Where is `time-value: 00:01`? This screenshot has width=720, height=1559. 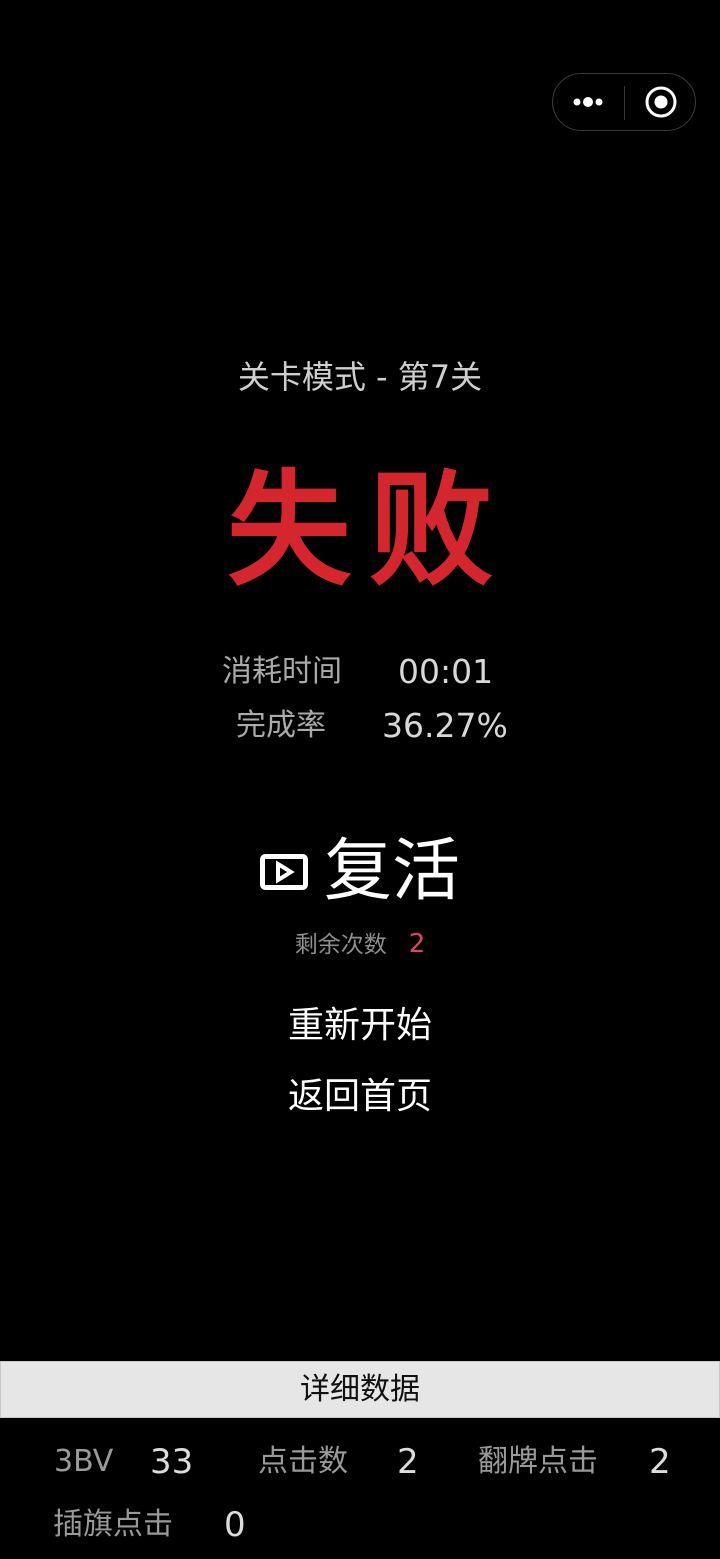
time-value: 00:01 is located at coordinates (446, 671).